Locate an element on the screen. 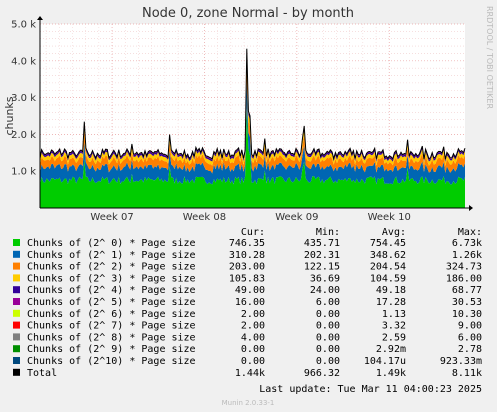  x-tick-label: Week 07 is located at coordinates (111, 217).